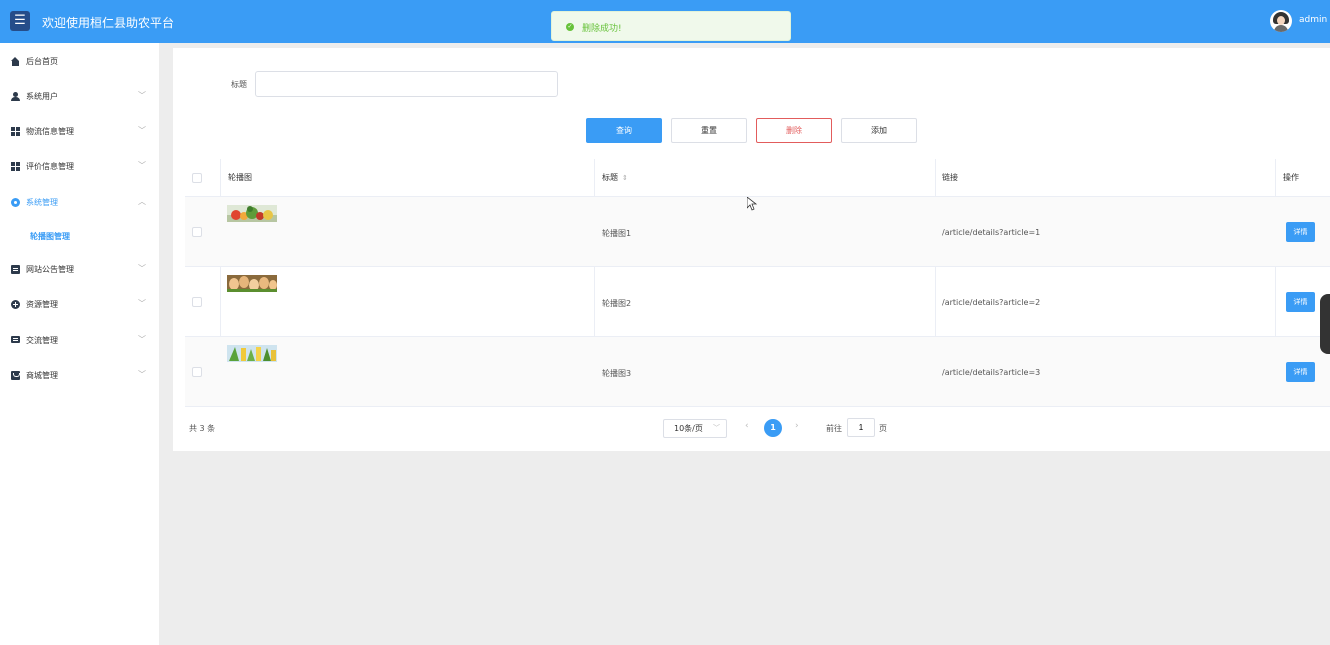  I want to click on column-header-title: 标题 ⇕, so click(615, 177).